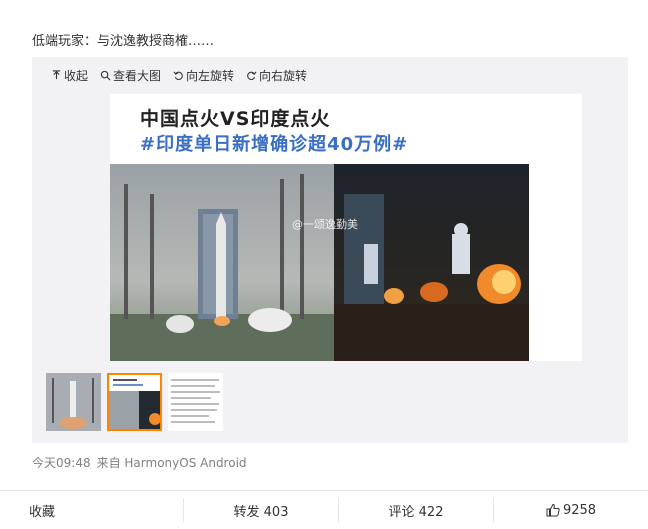 The image size is (648, 529). Describe the element at coordinates (91, 510) in the screenshot. I see `favorite-button: 收藏` at that location.